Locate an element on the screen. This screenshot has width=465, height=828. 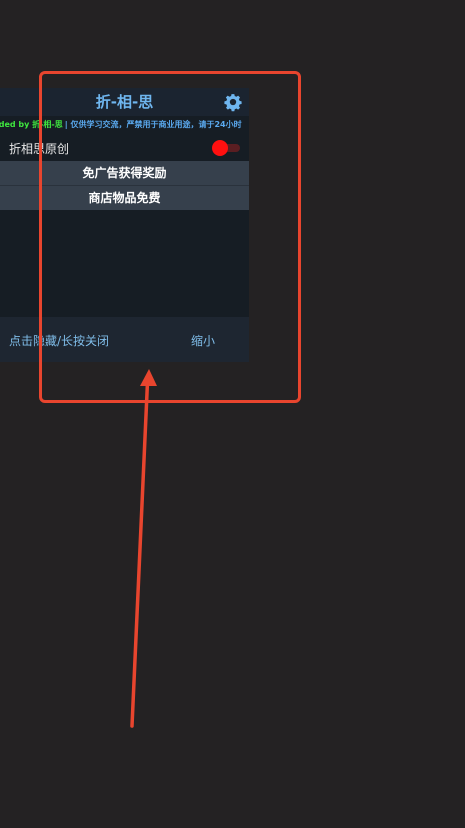
no-ads-reward-button: 免广告获得奖励 is located at coordinates (124, 173).